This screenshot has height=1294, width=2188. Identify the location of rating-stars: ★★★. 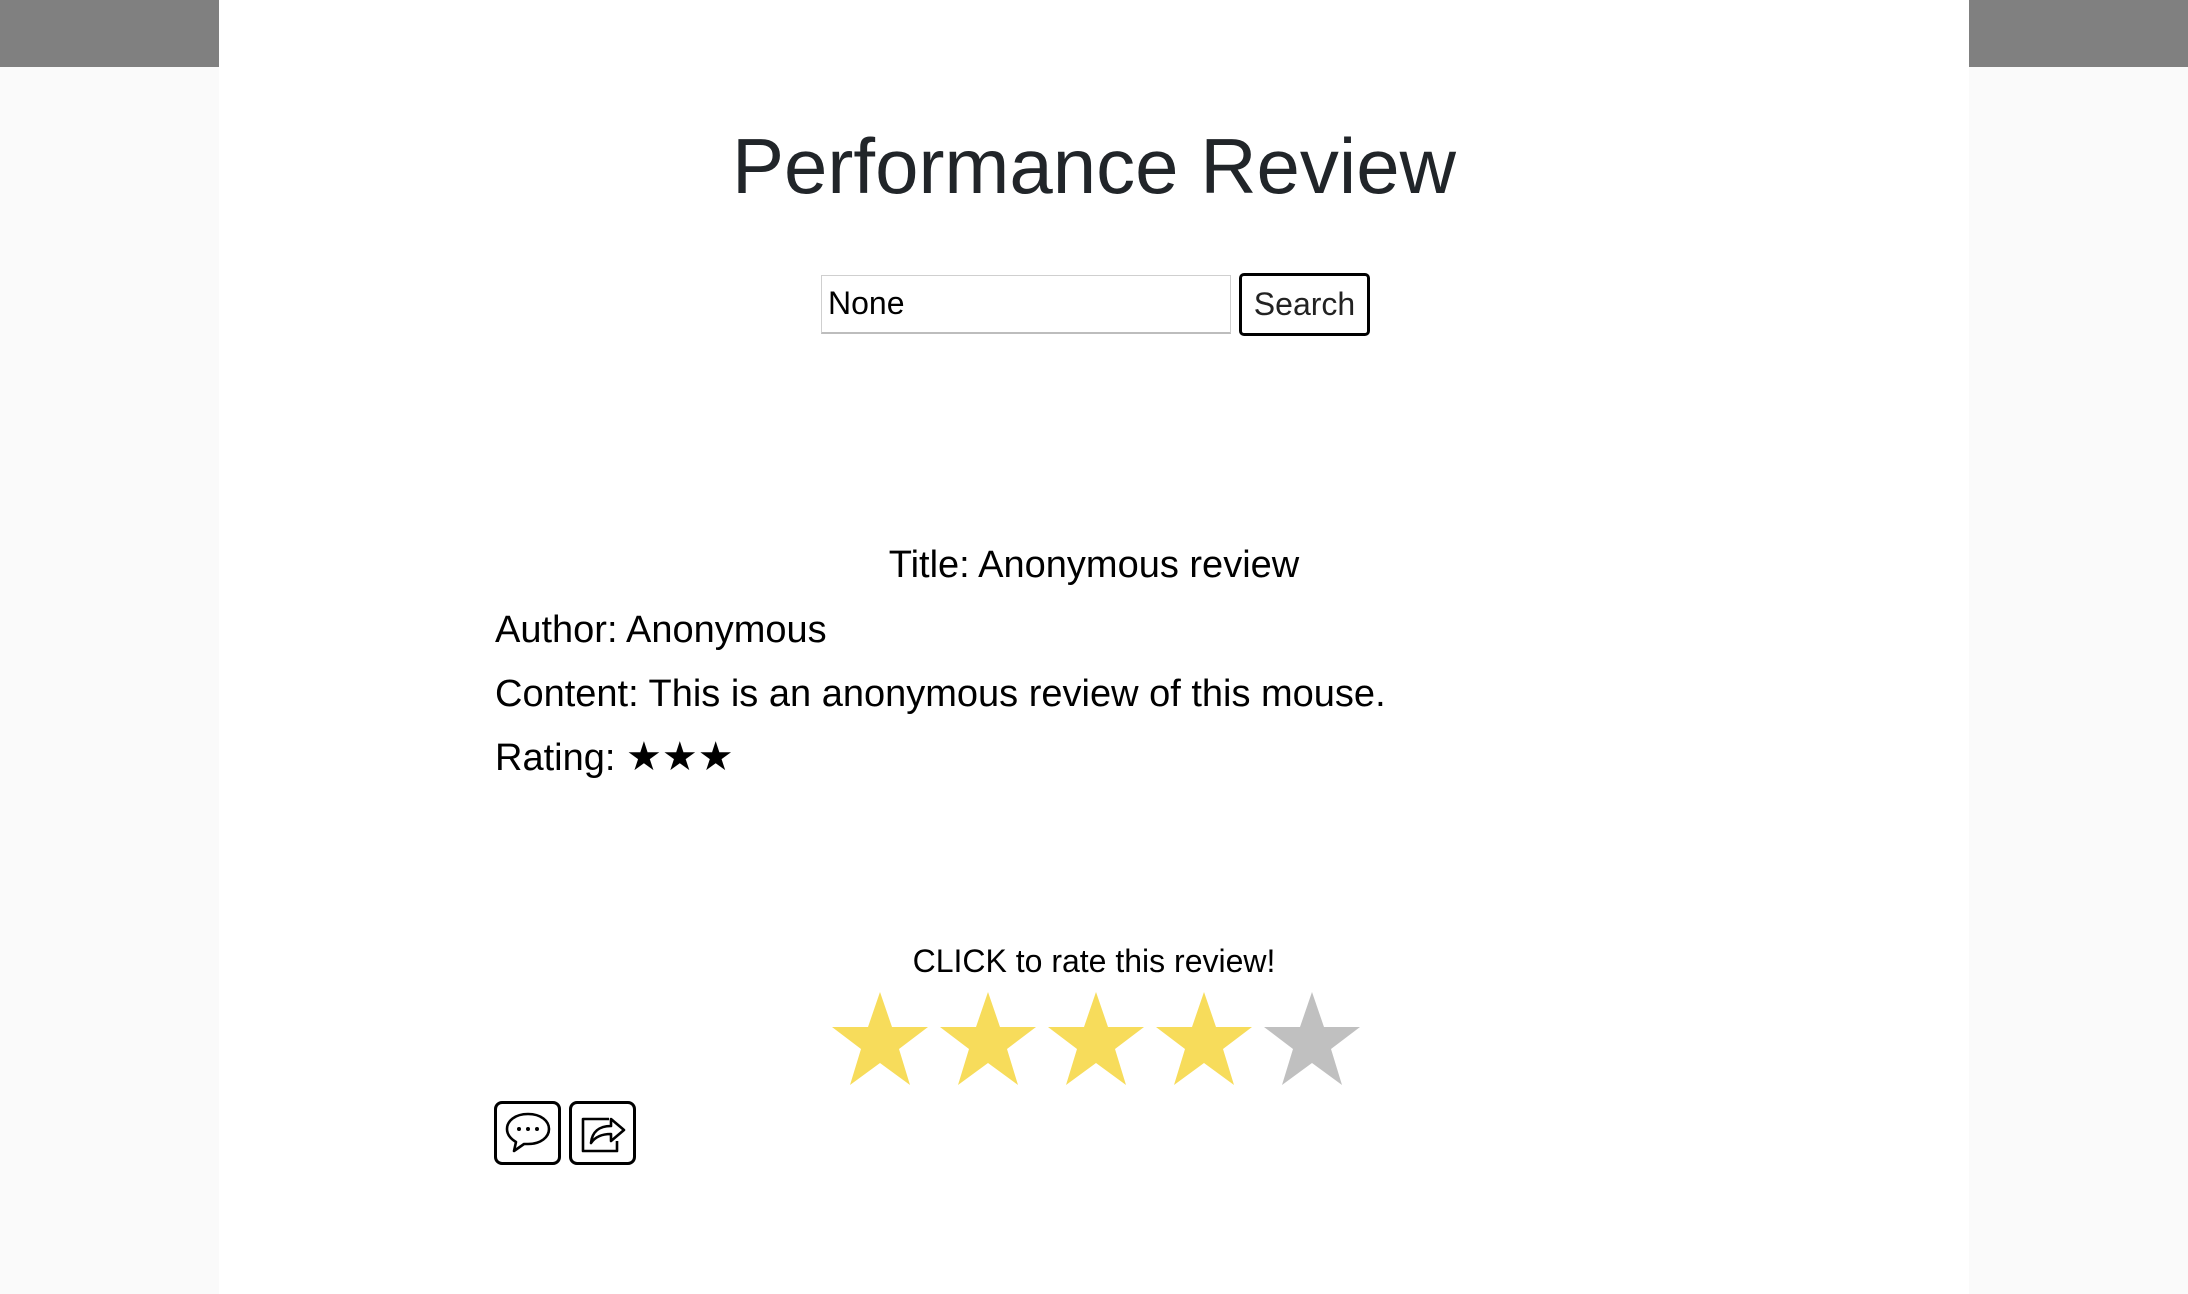
(679, 757).